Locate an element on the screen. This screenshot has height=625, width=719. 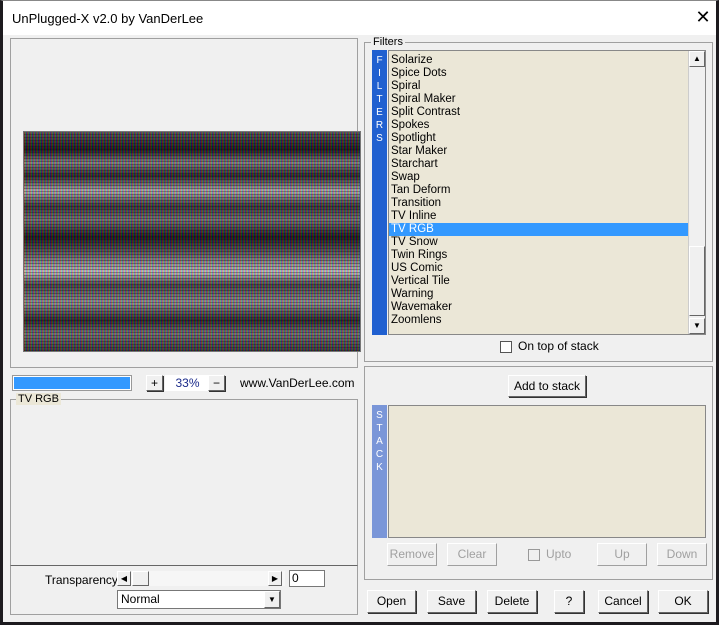
zoom-level: 33% is located at coordinates (187, 383).